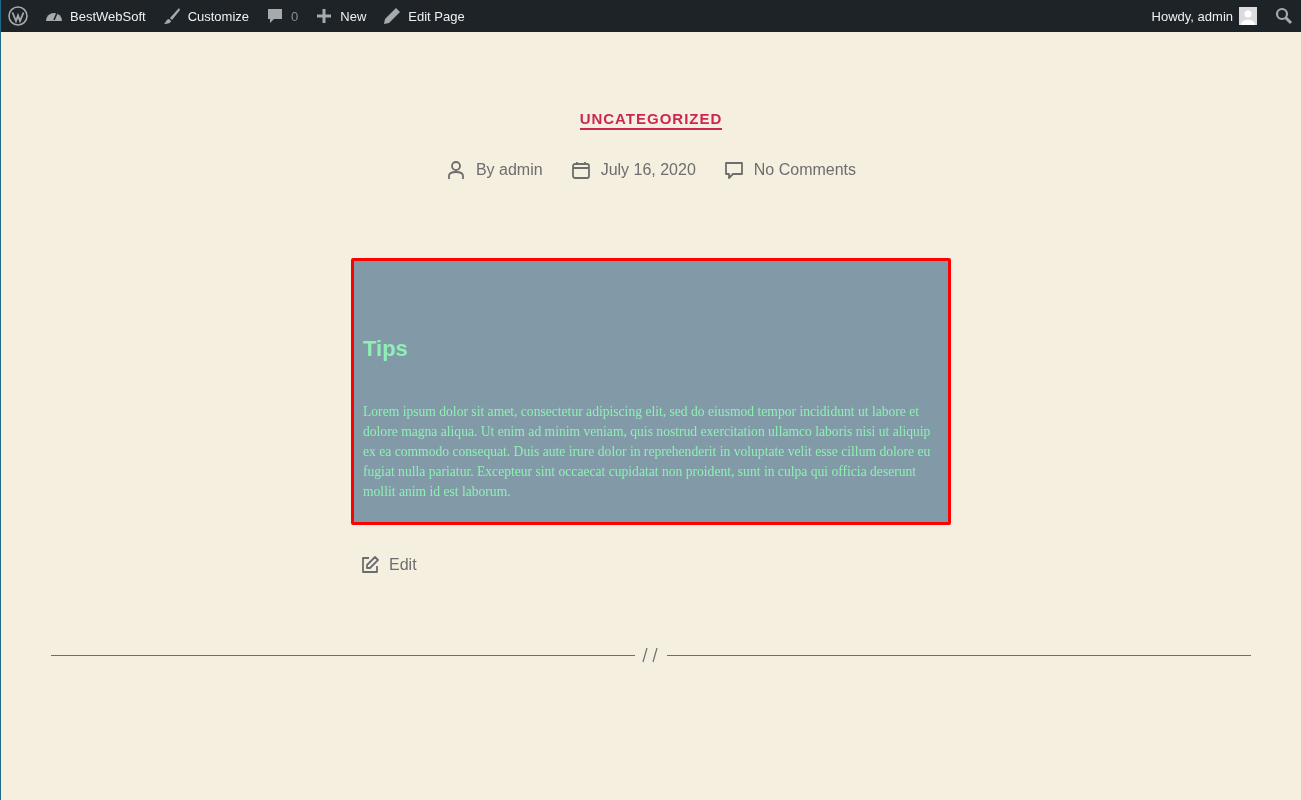 The width and height of the screenshot is (1301, 800). I want to click on toolbar-link: 0, so click(282, 16).